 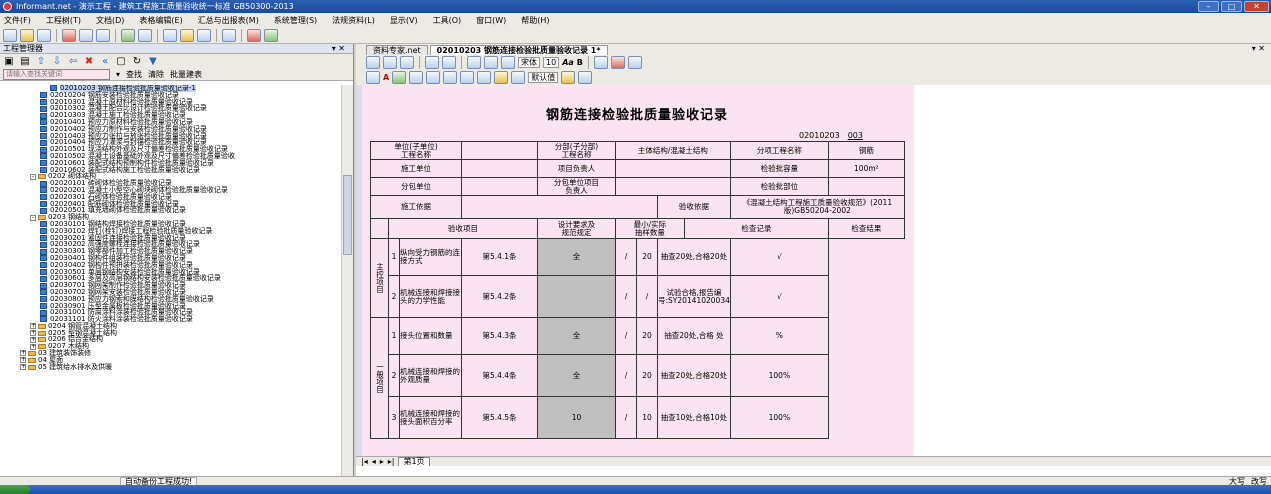 What do you see at coordinates (499, 336) in the screenshot?
I see `row-spec: 第5.4.3条` at bounding box center [499, 336].